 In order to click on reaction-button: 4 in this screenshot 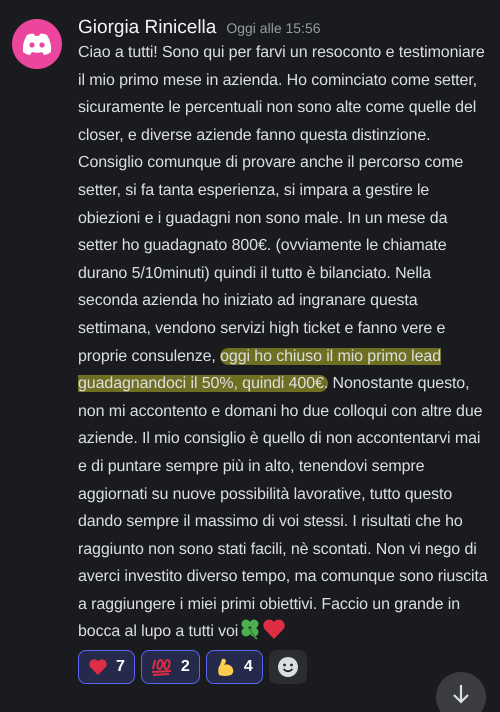, I will do `click(234, 667)`.